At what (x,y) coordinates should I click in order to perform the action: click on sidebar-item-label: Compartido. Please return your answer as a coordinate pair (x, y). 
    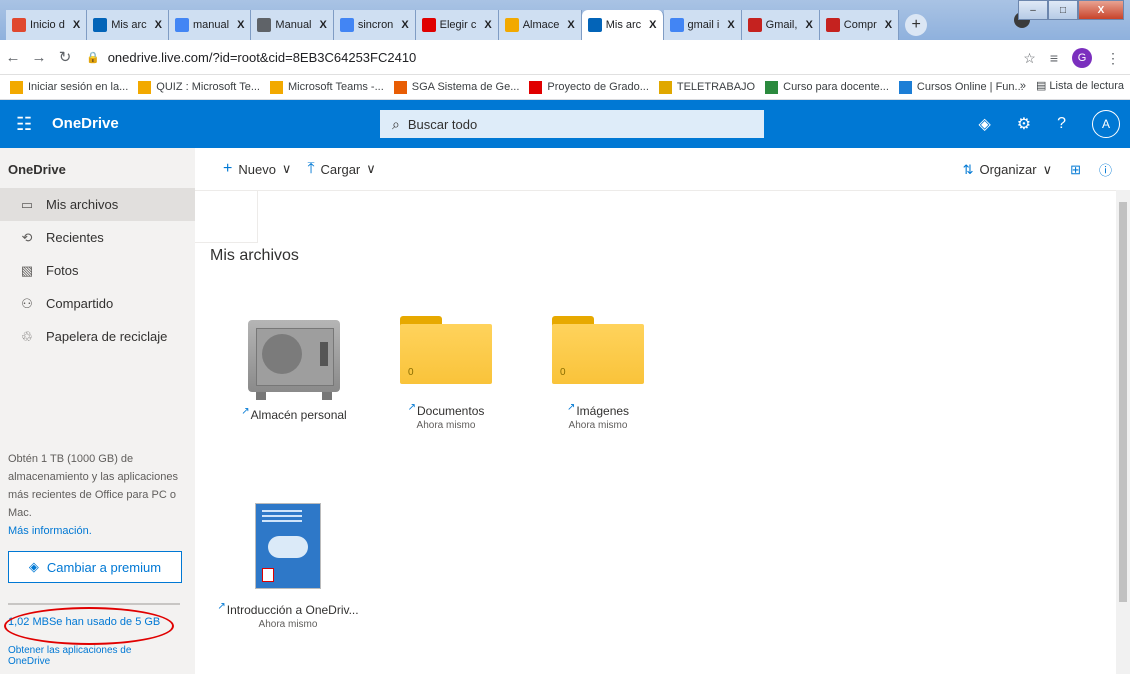
    Looking at the image, I should click on (80, 303).